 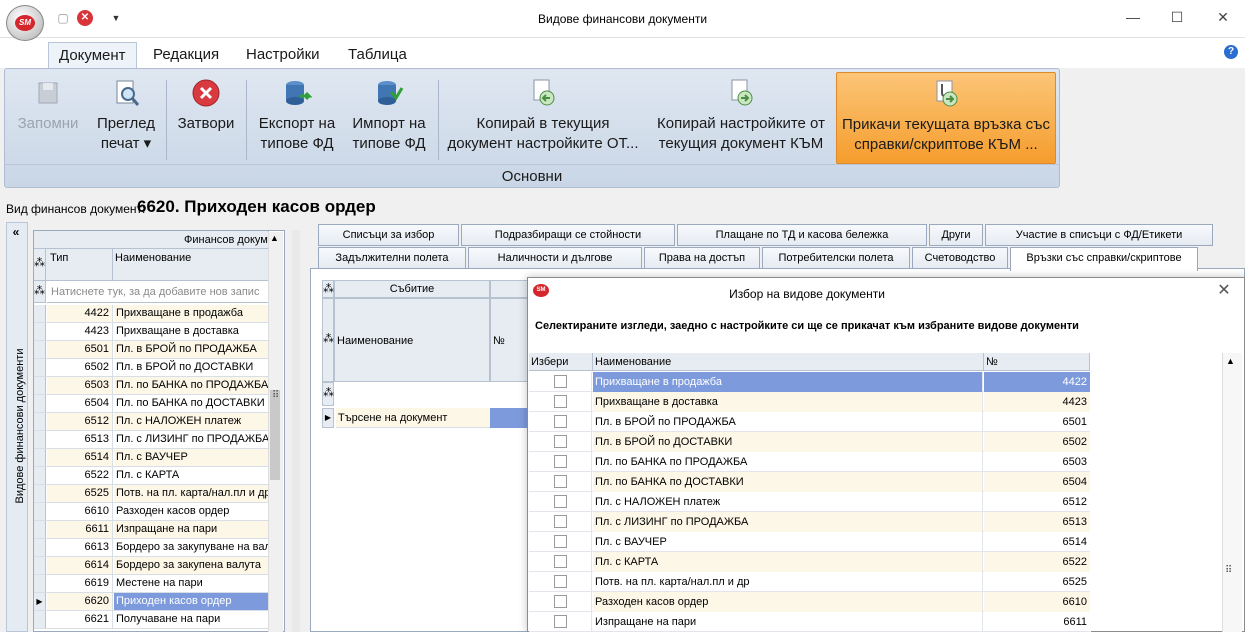 I want to click on menu-tab-edit: Редакция, so click(x=186, y=55).